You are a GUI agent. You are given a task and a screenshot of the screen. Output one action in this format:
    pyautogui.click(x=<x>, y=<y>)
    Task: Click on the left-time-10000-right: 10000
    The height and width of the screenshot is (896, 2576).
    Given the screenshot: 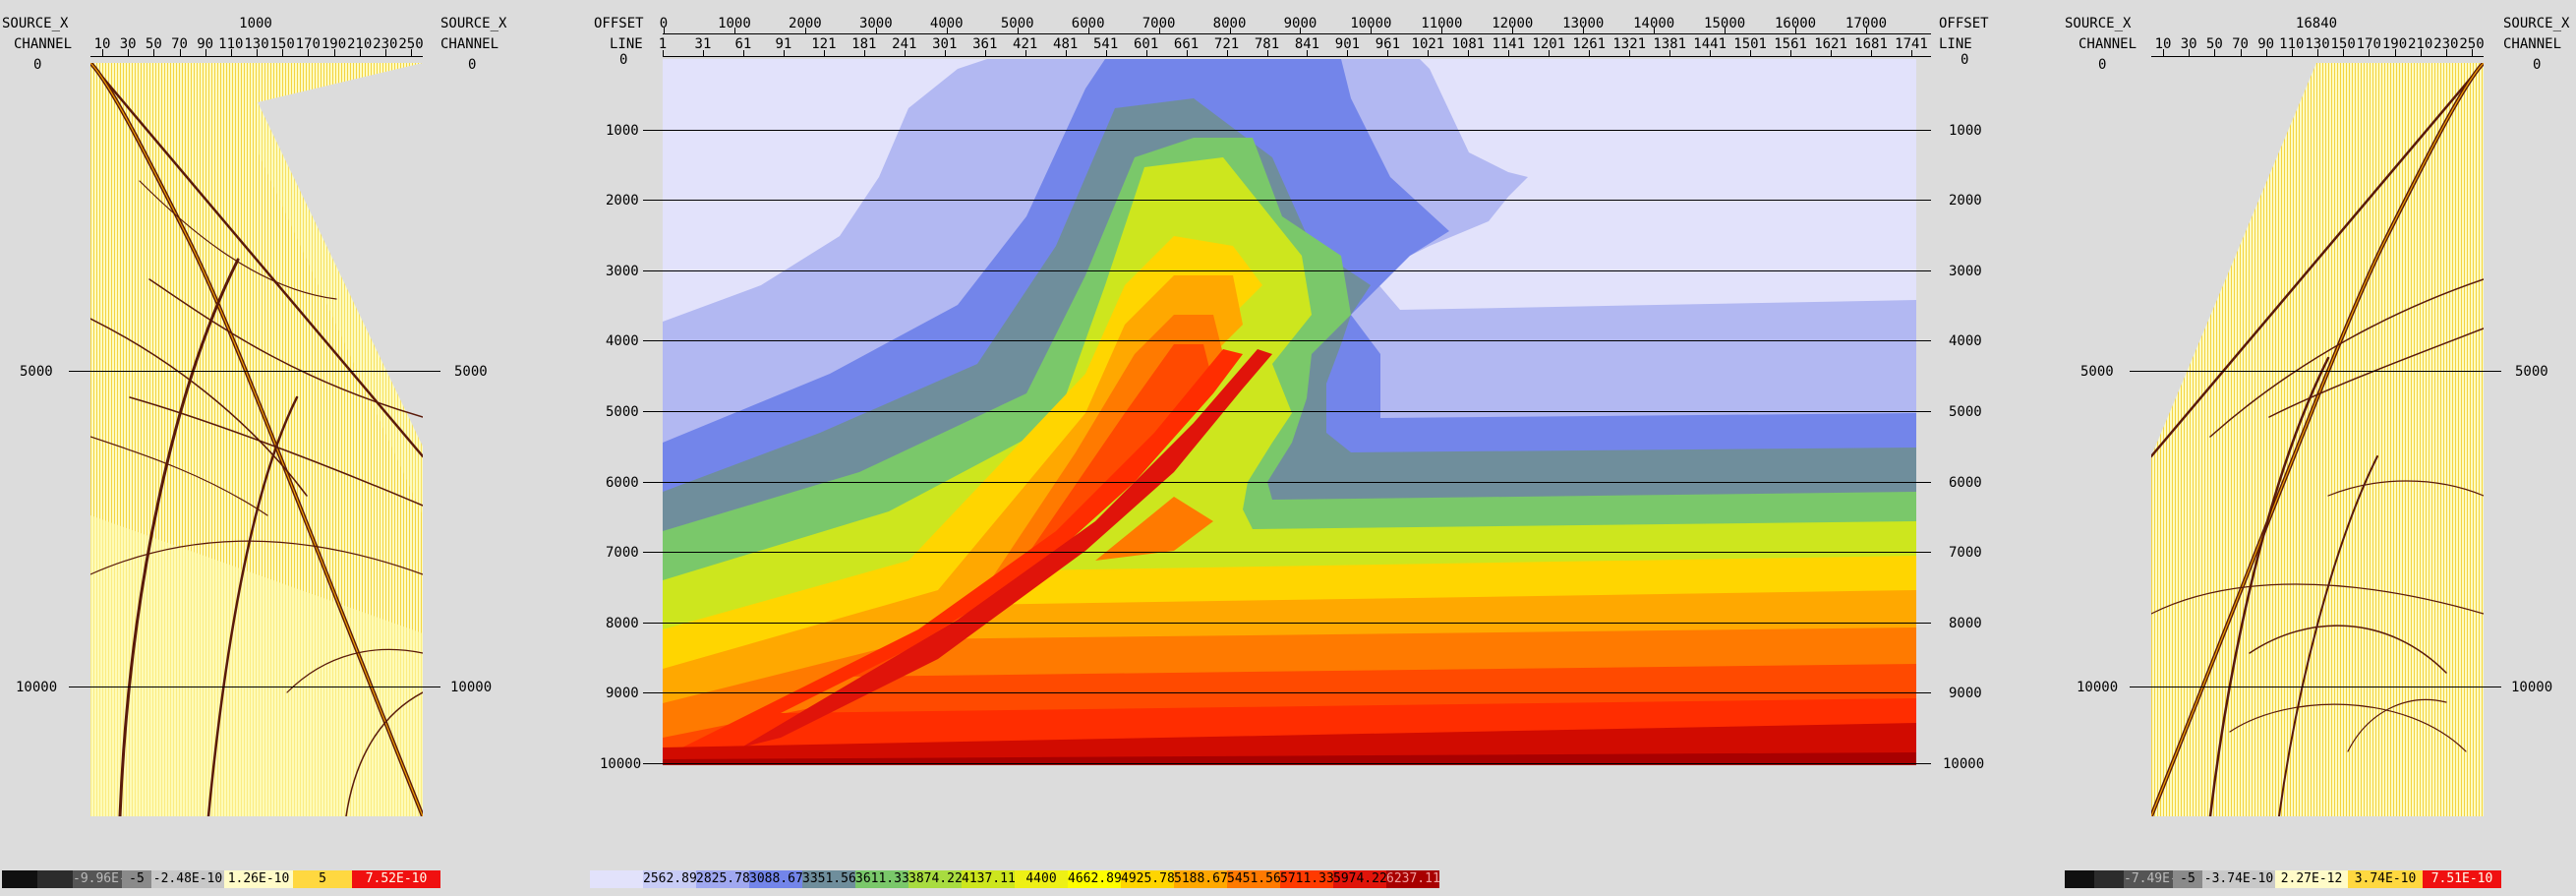 What is the action you would take?
    pyautogui.click(x=471, y=687)
    